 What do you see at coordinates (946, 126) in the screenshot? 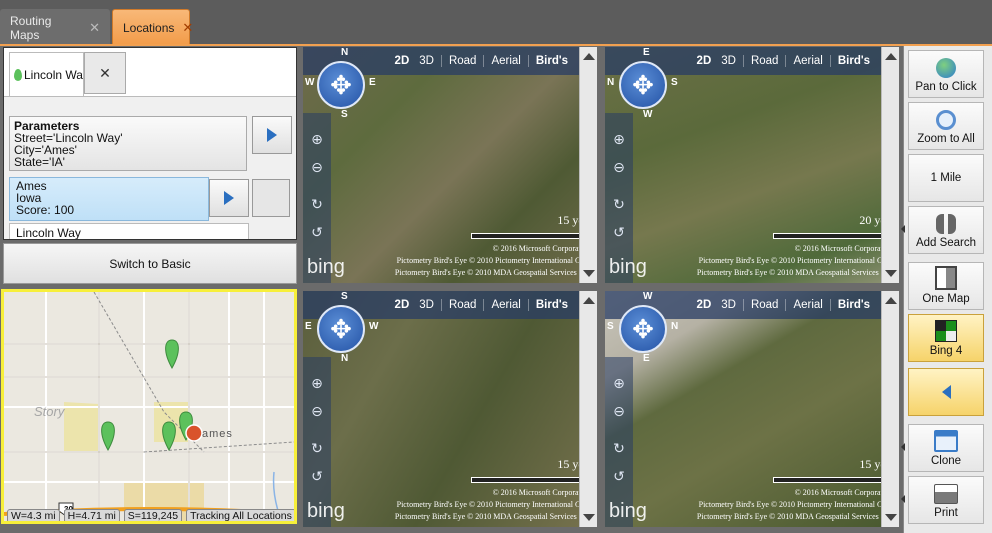
I see `zoom-to-all-button: Zoom to All` at bounding box center [946, 126].